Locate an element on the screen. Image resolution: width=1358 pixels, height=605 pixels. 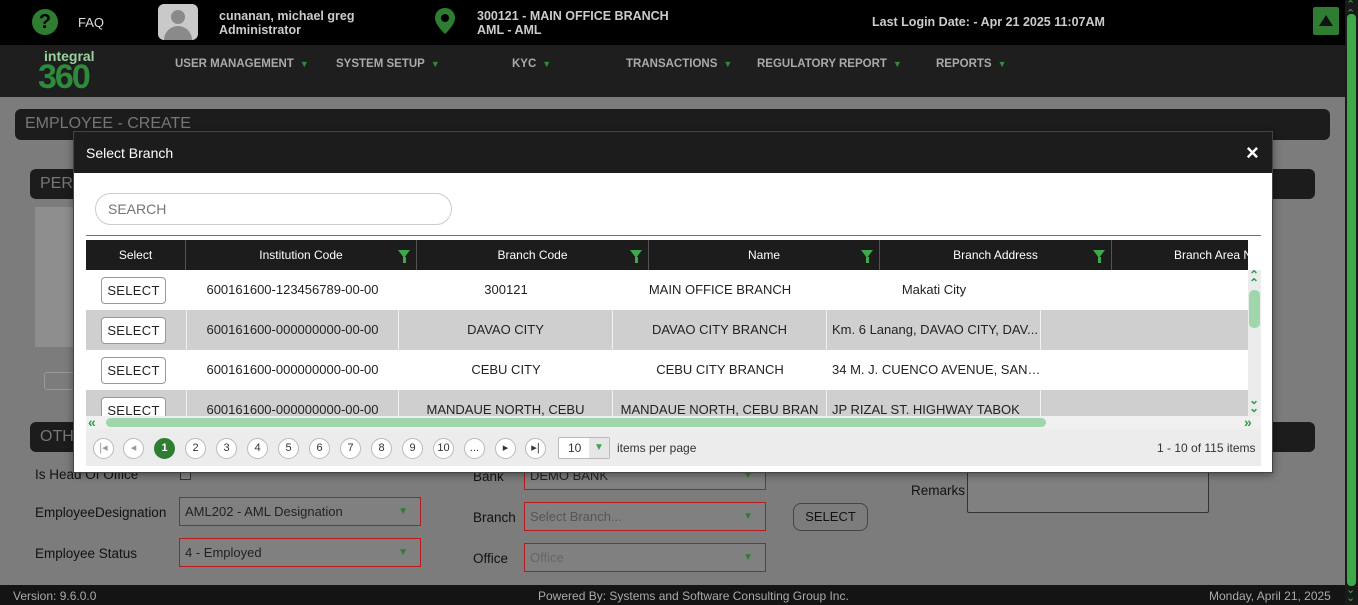
cell-branch-code: MANDAUE NORTH, CEBU is located at coordinates (506, 403).